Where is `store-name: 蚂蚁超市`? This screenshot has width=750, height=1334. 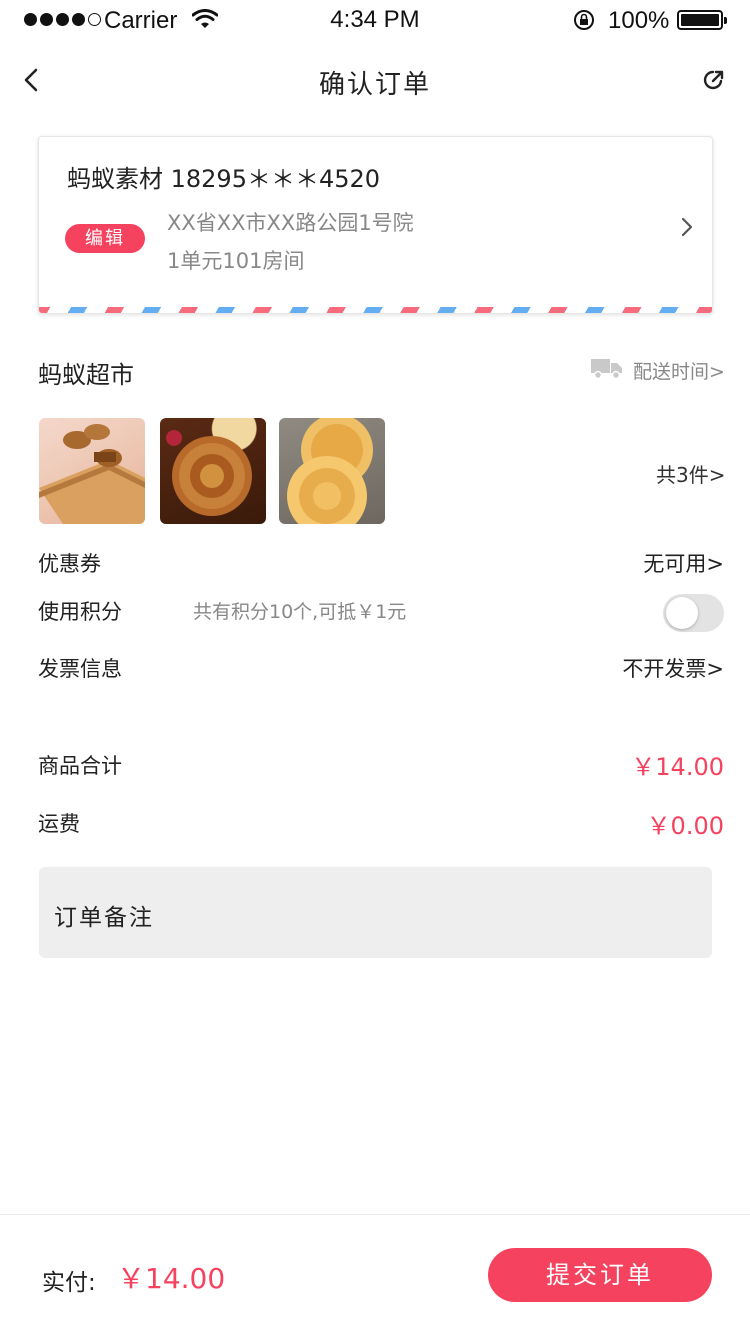 store-name: 蚂蚁超市 is located at coordinates (86, 375).